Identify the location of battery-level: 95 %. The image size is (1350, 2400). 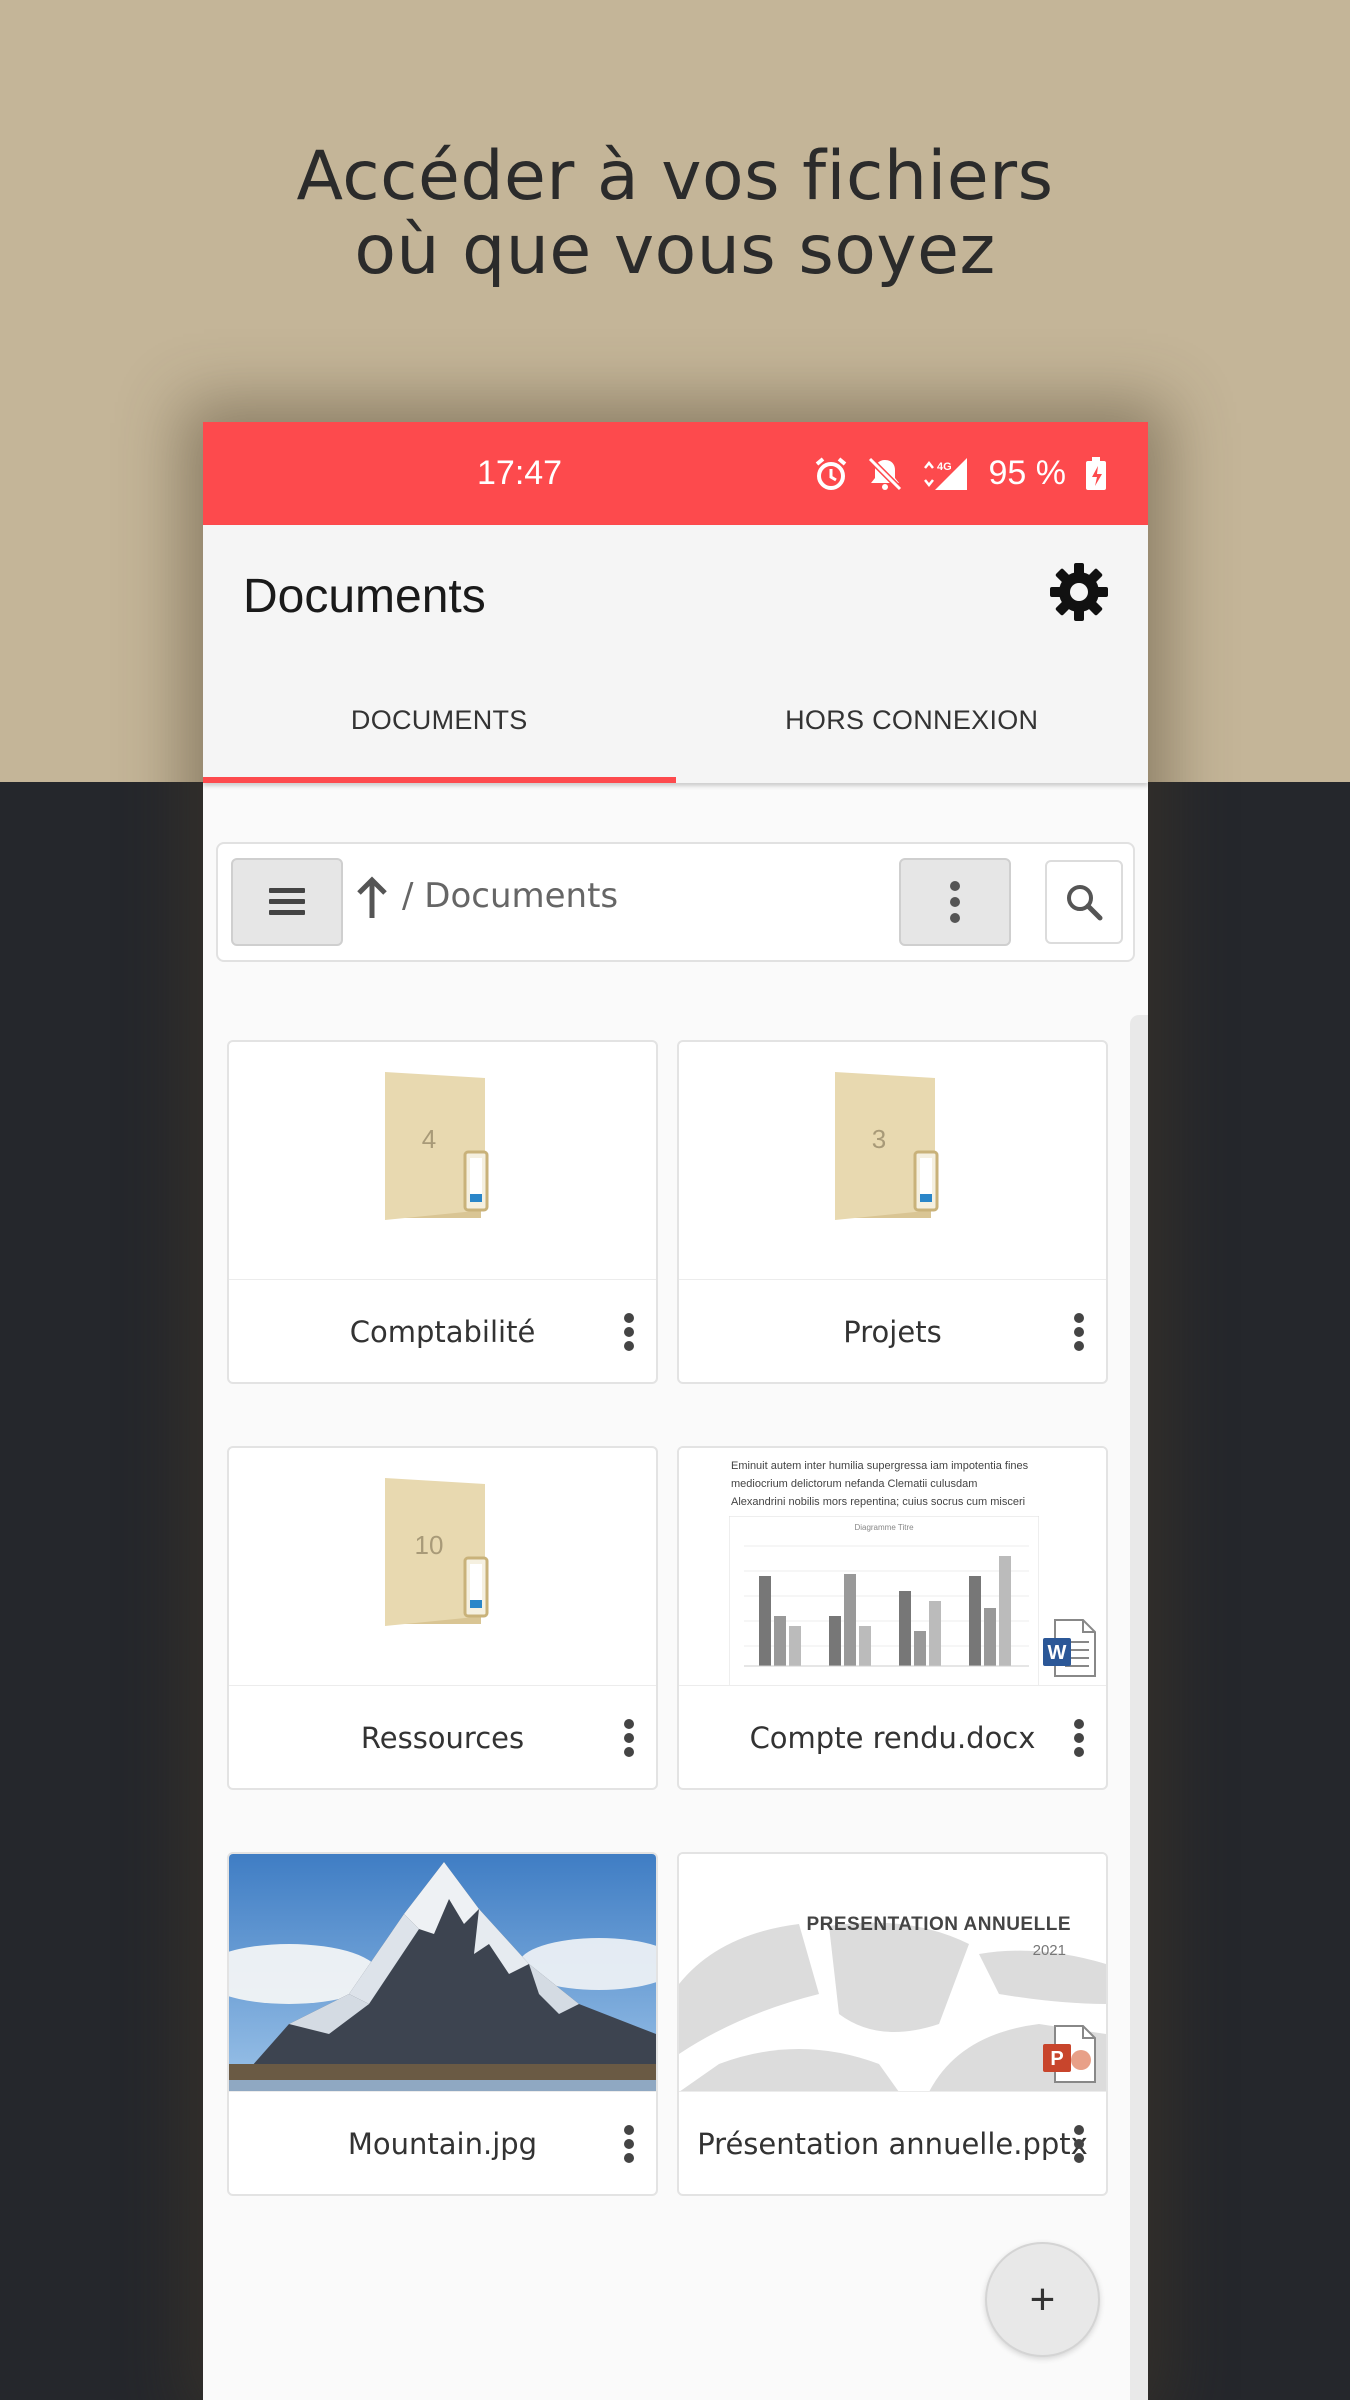
(1027, 473).